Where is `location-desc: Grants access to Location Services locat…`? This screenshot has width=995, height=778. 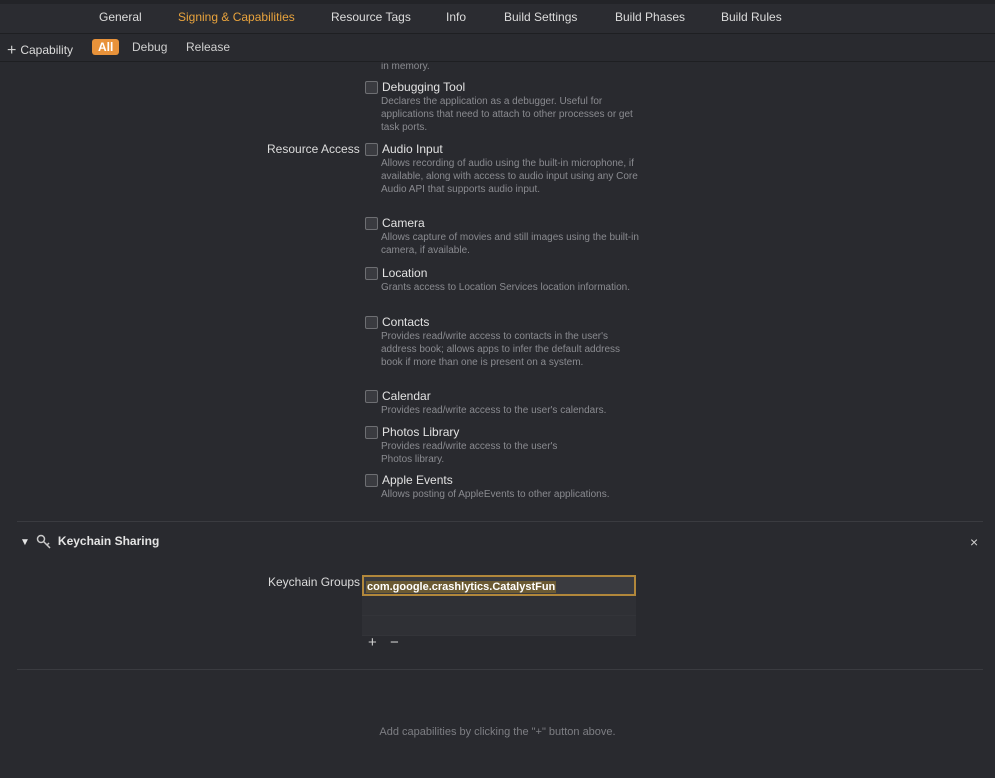
location-desc: Grants access to Location Services locat… is located at coordinates (506, 287).